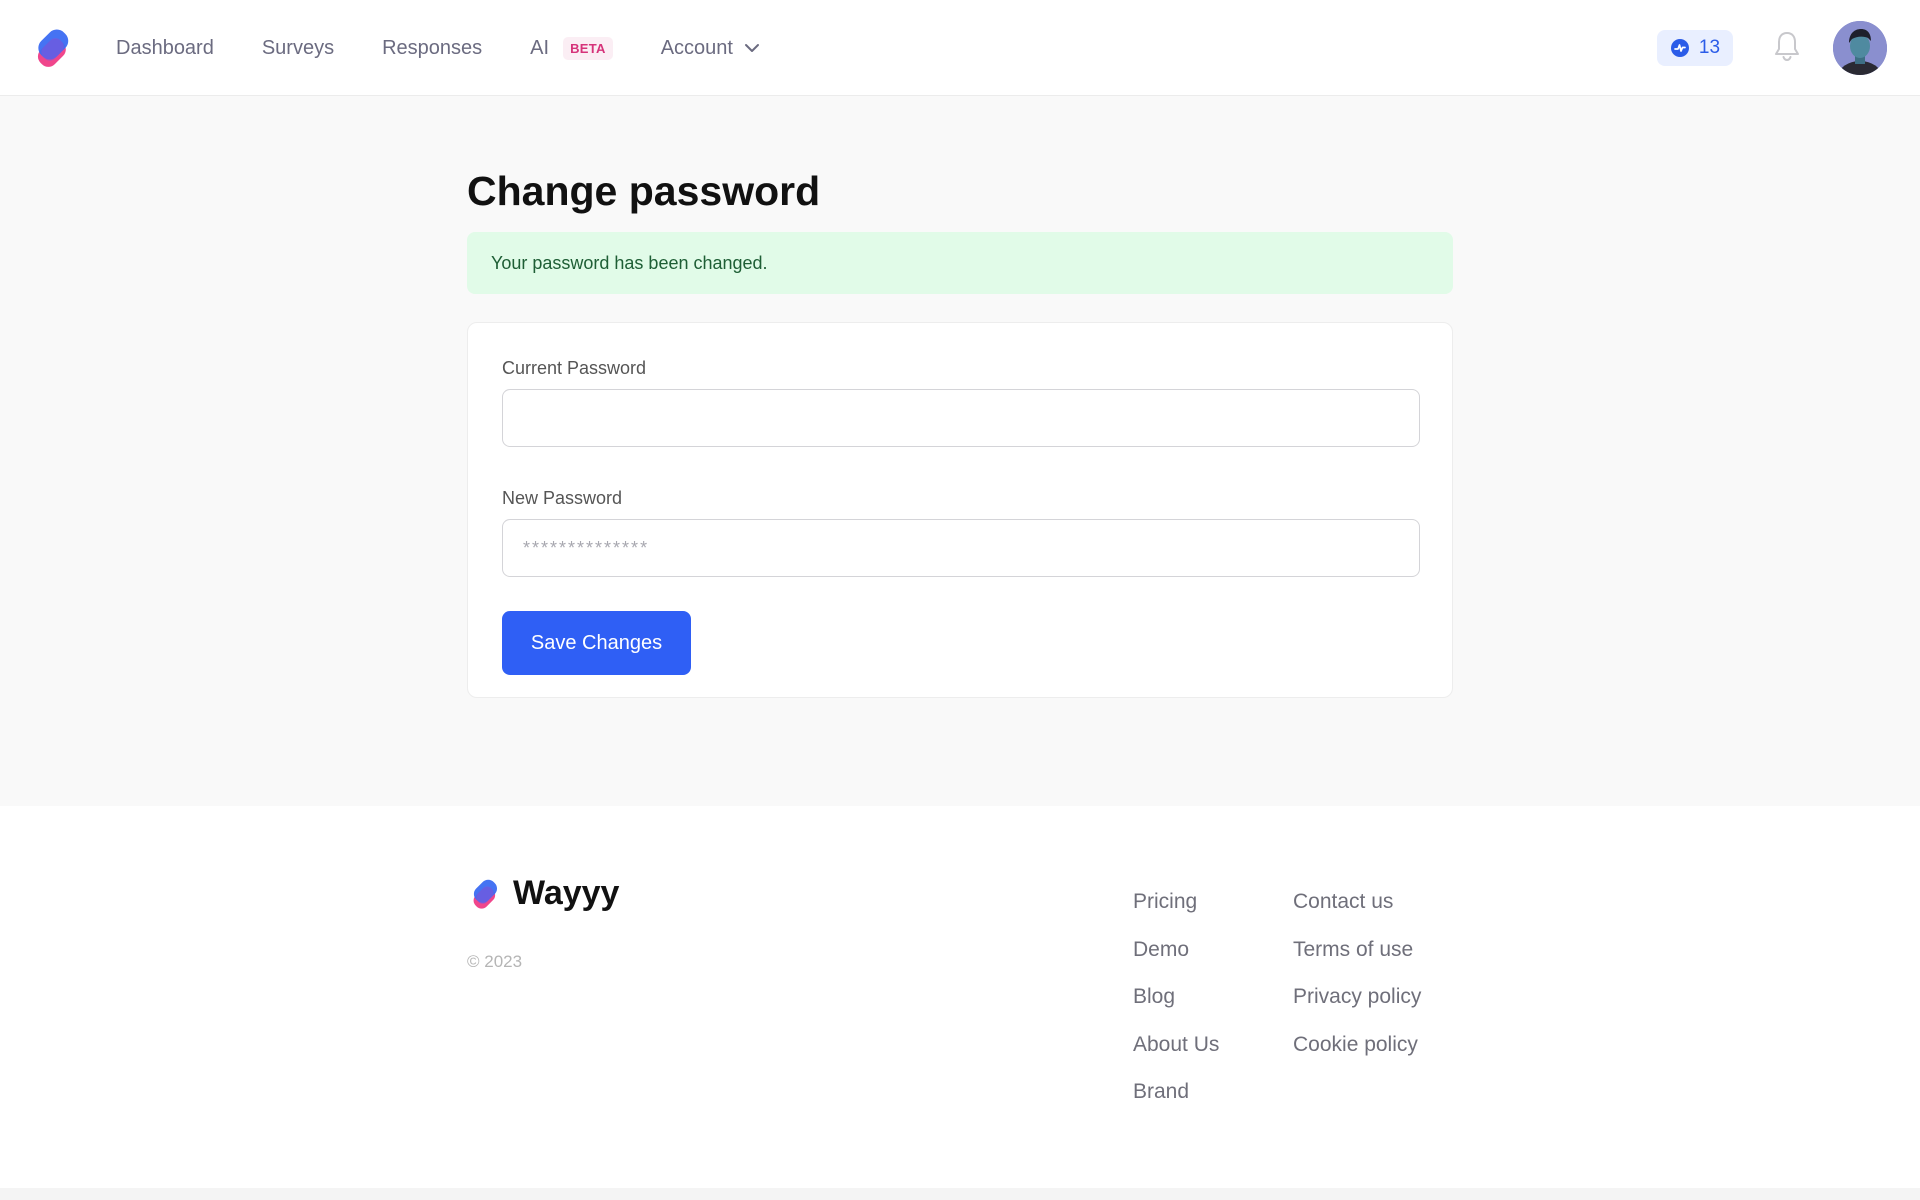 This screenshot has height=1200, width=1920. I want to click on footer-brand: Wayyy, so click(544, 893).